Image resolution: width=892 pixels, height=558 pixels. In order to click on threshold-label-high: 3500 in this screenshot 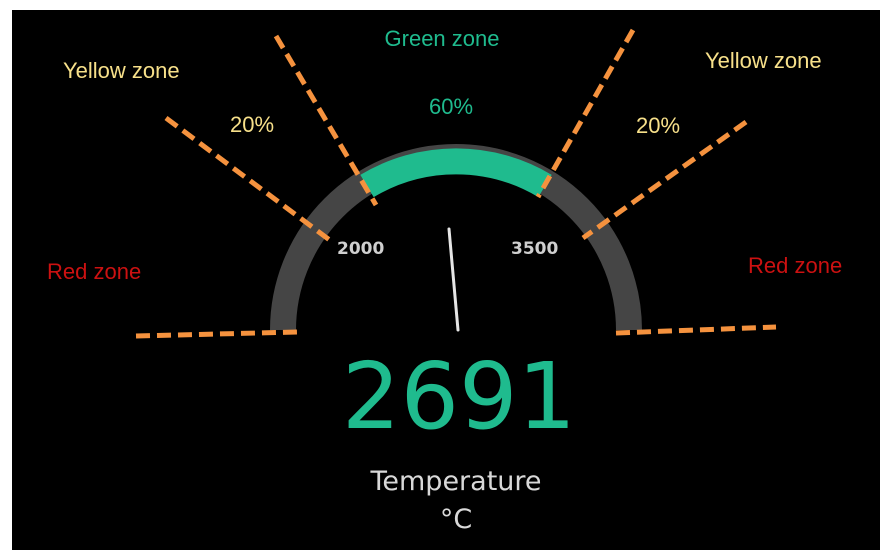, I will do `click(534, 249)`.